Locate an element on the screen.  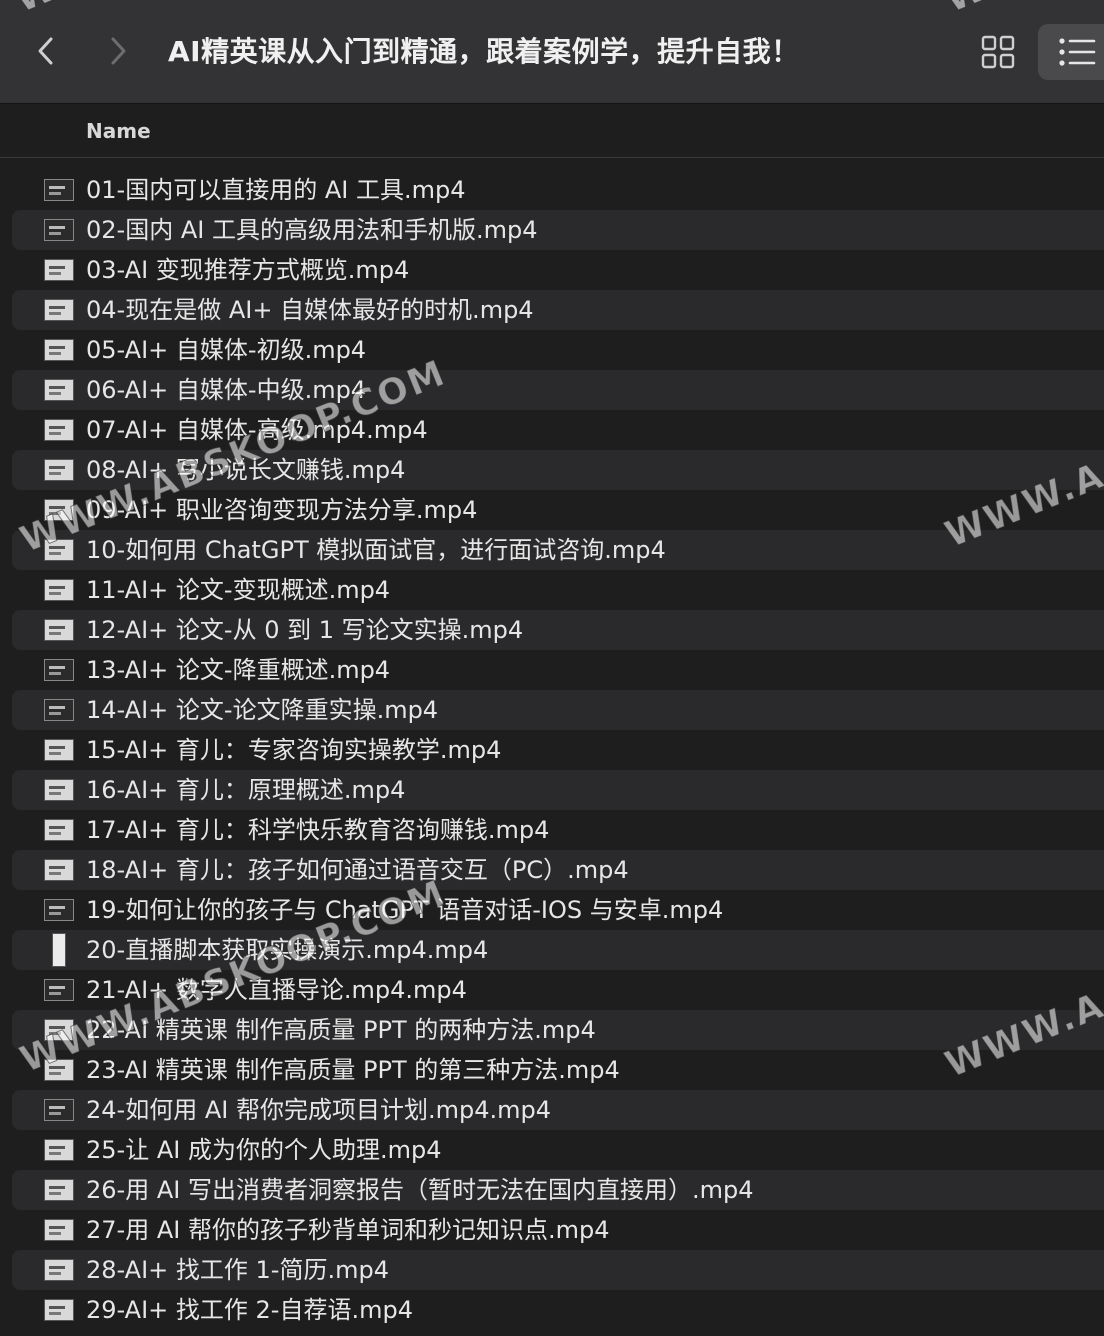
back-button is located at coordinates (46, 51).